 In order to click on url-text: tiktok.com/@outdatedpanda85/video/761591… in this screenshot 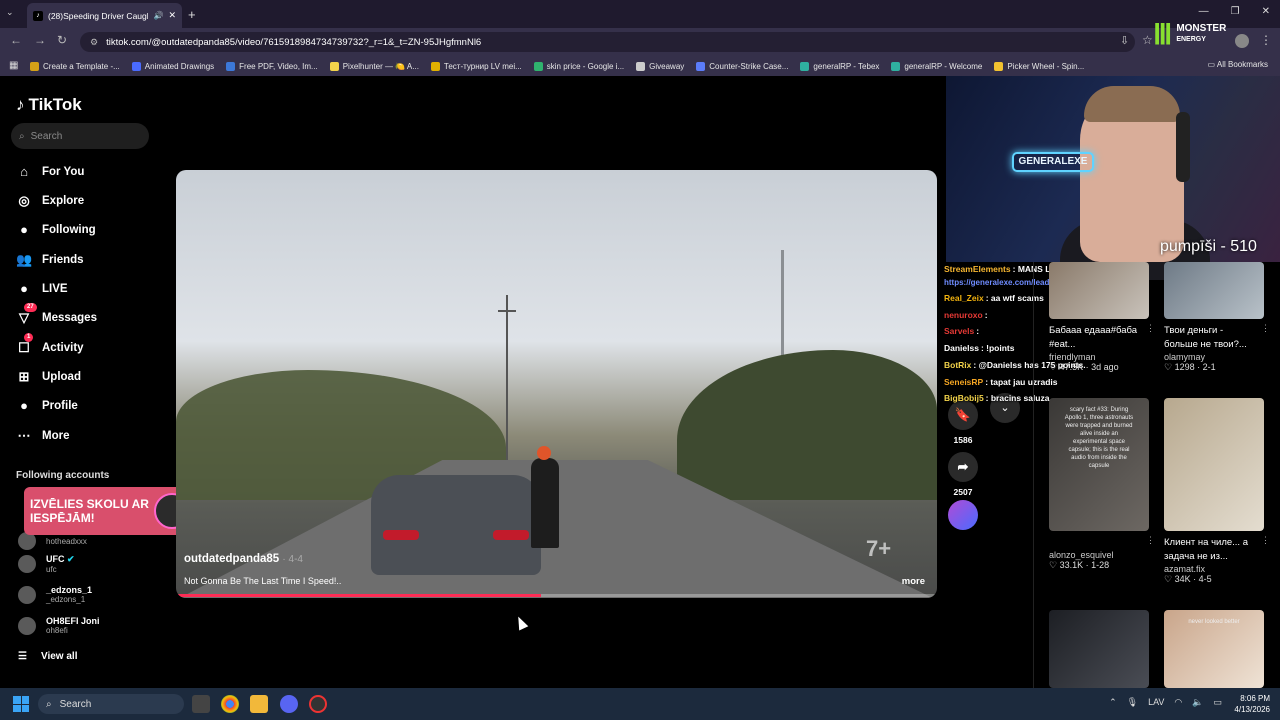, I will do `click(294, 42)`.